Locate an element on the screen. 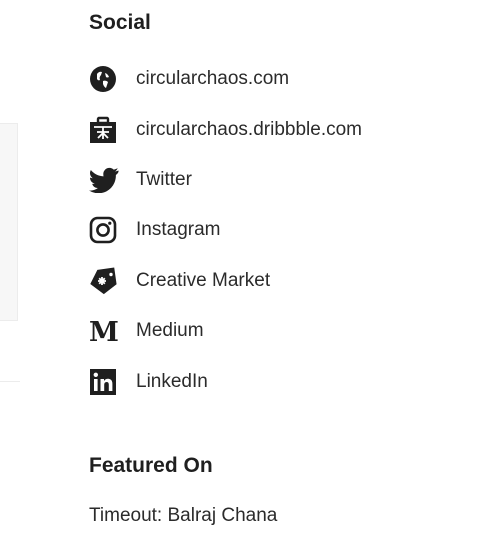  svg-text: M is located at coordinates (104, 331).